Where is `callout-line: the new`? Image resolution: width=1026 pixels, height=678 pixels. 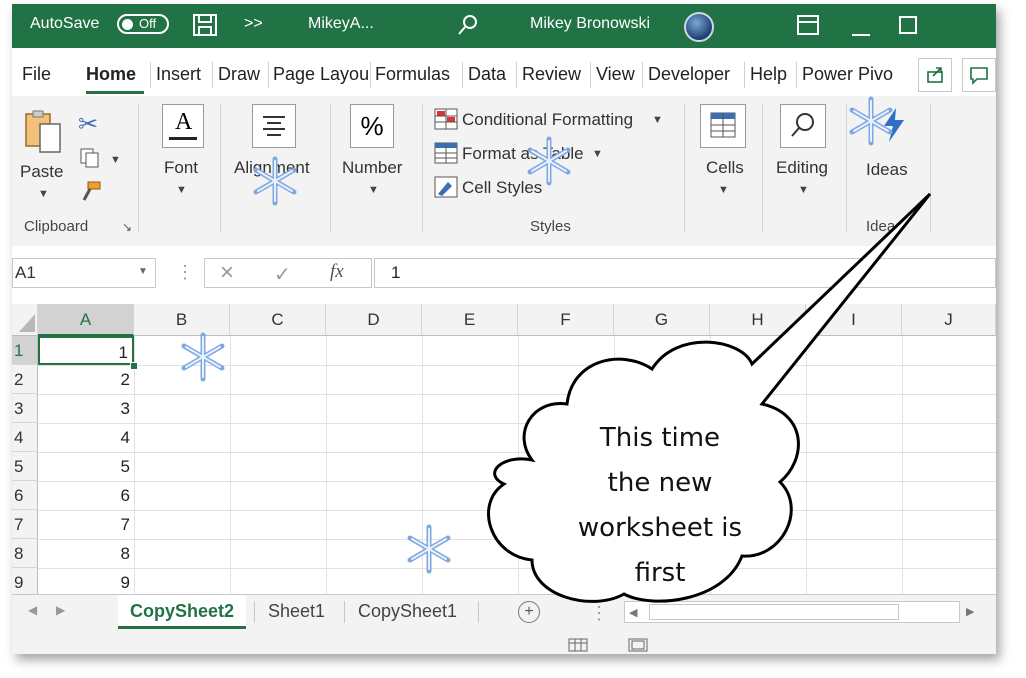 callout-line: the new is located at coordinates (660, 483).